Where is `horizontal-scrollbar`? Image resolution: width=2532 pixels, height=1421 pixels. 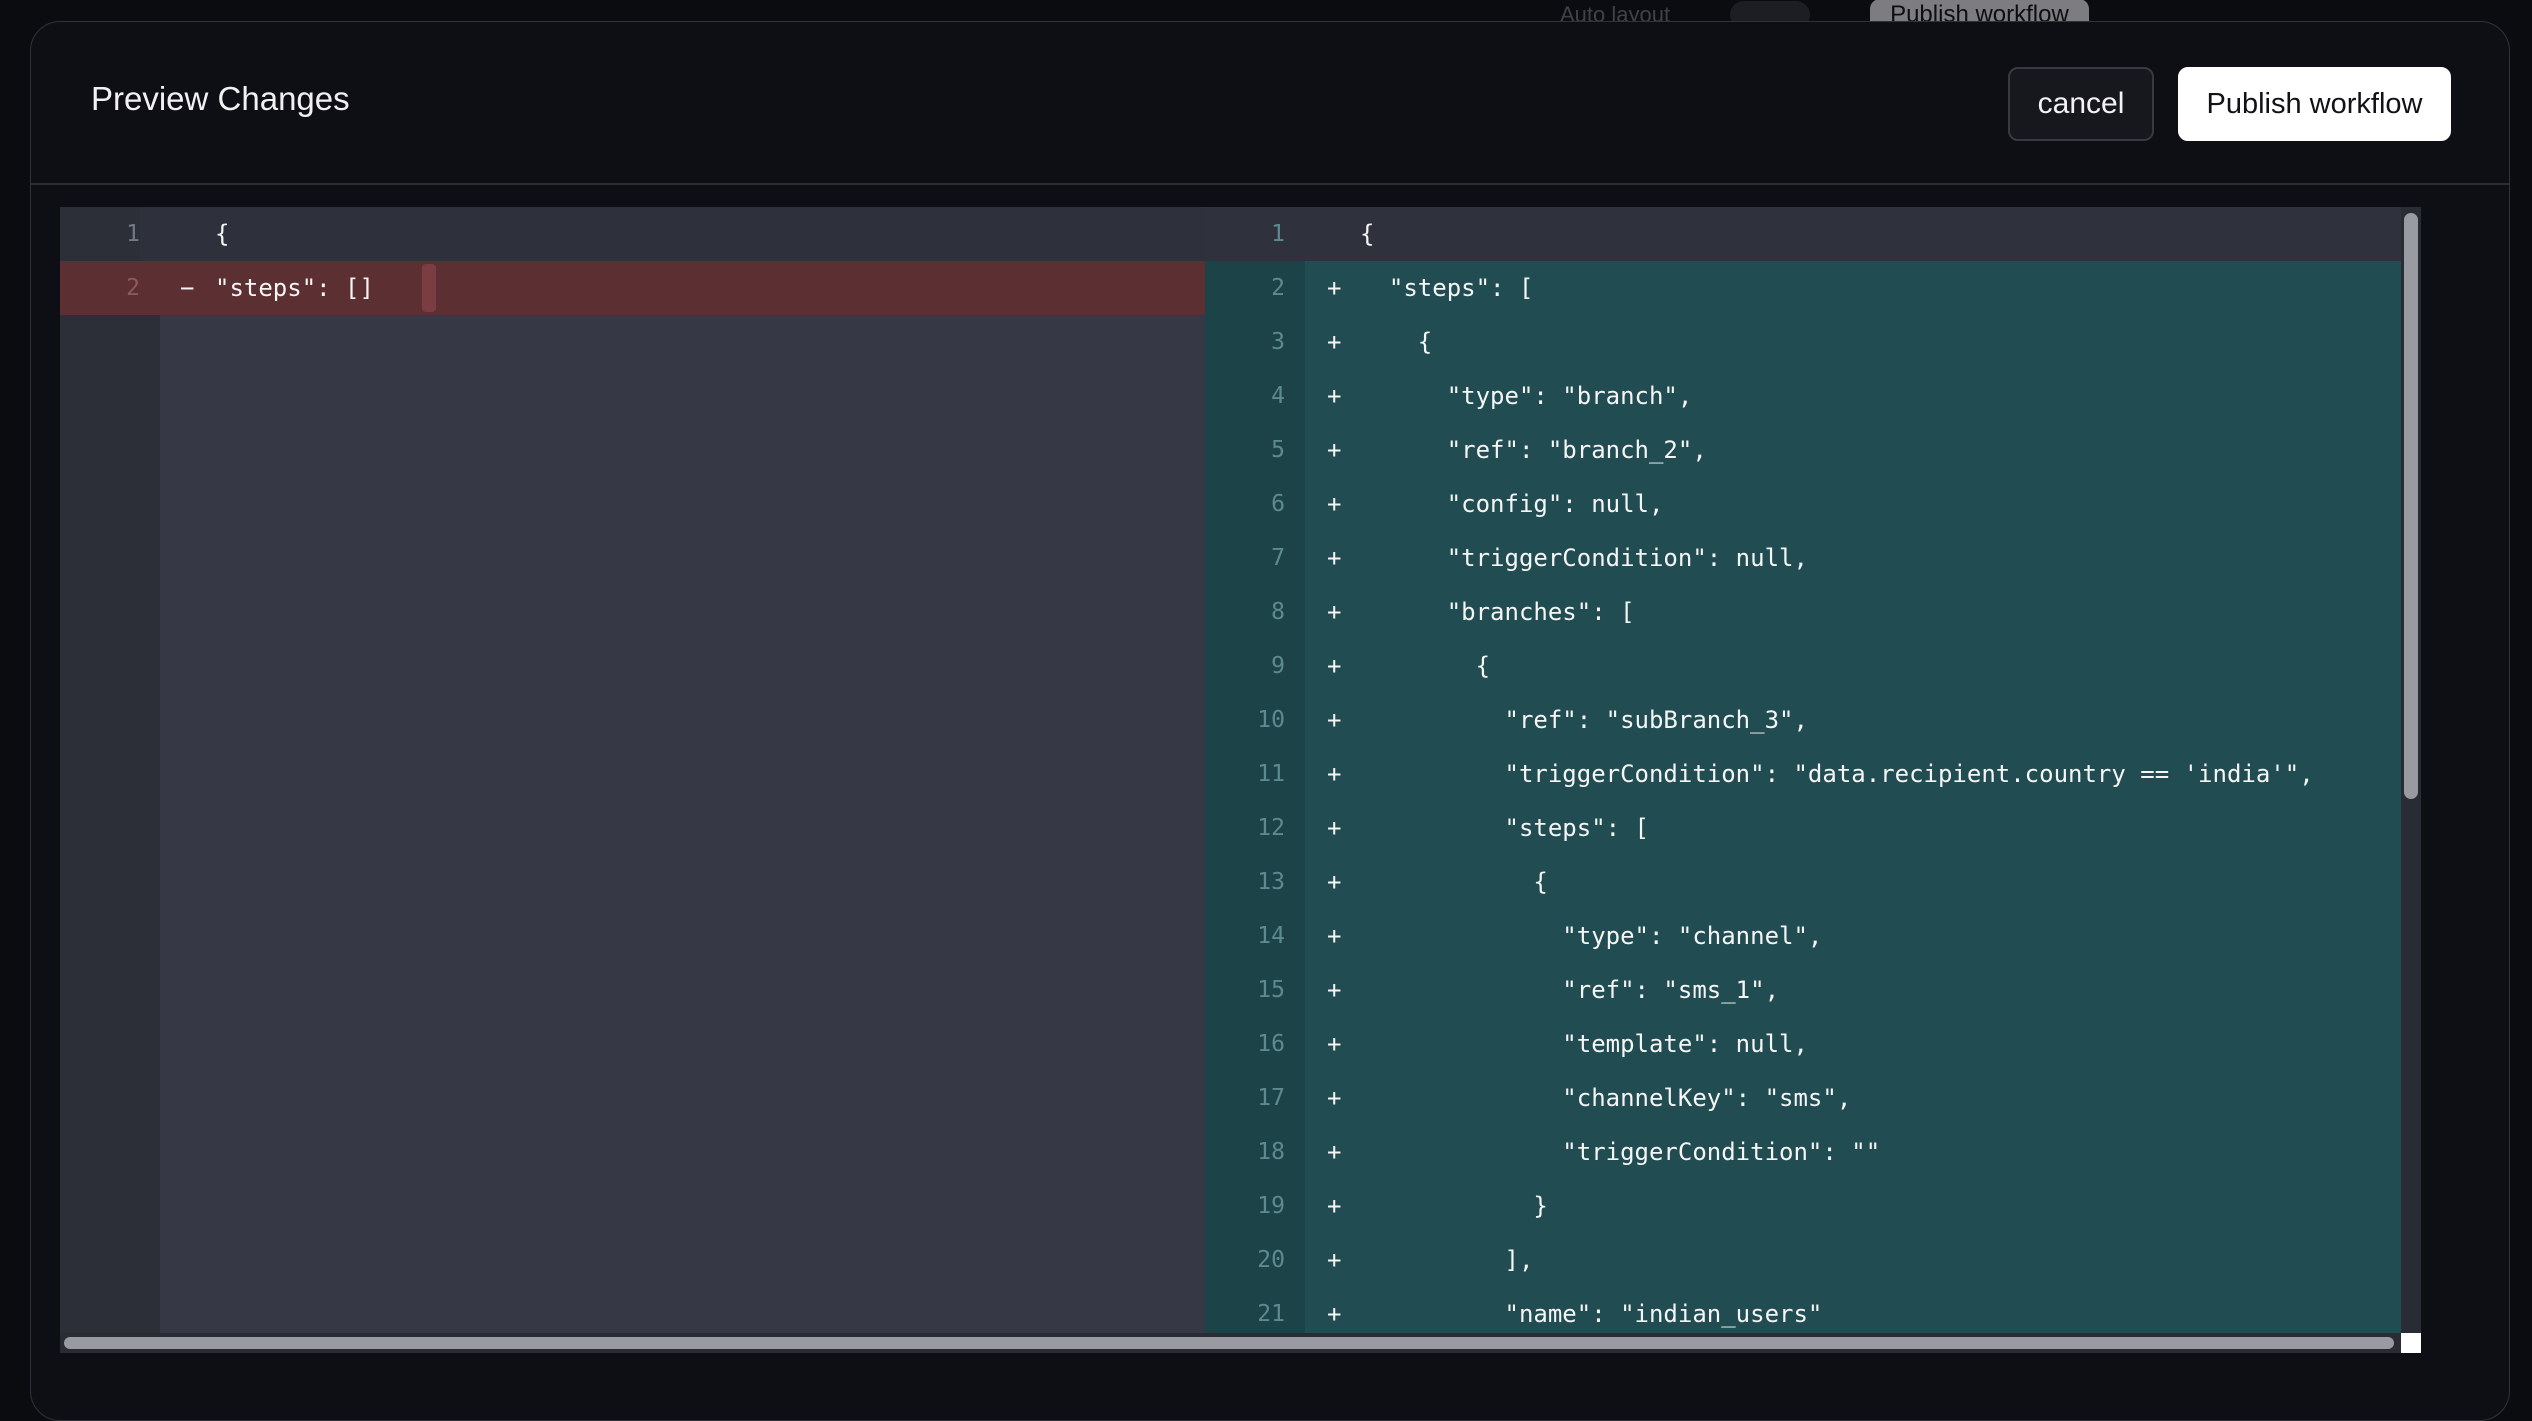 horizontal-scrollbar is located at coordinates (1230, 1343).